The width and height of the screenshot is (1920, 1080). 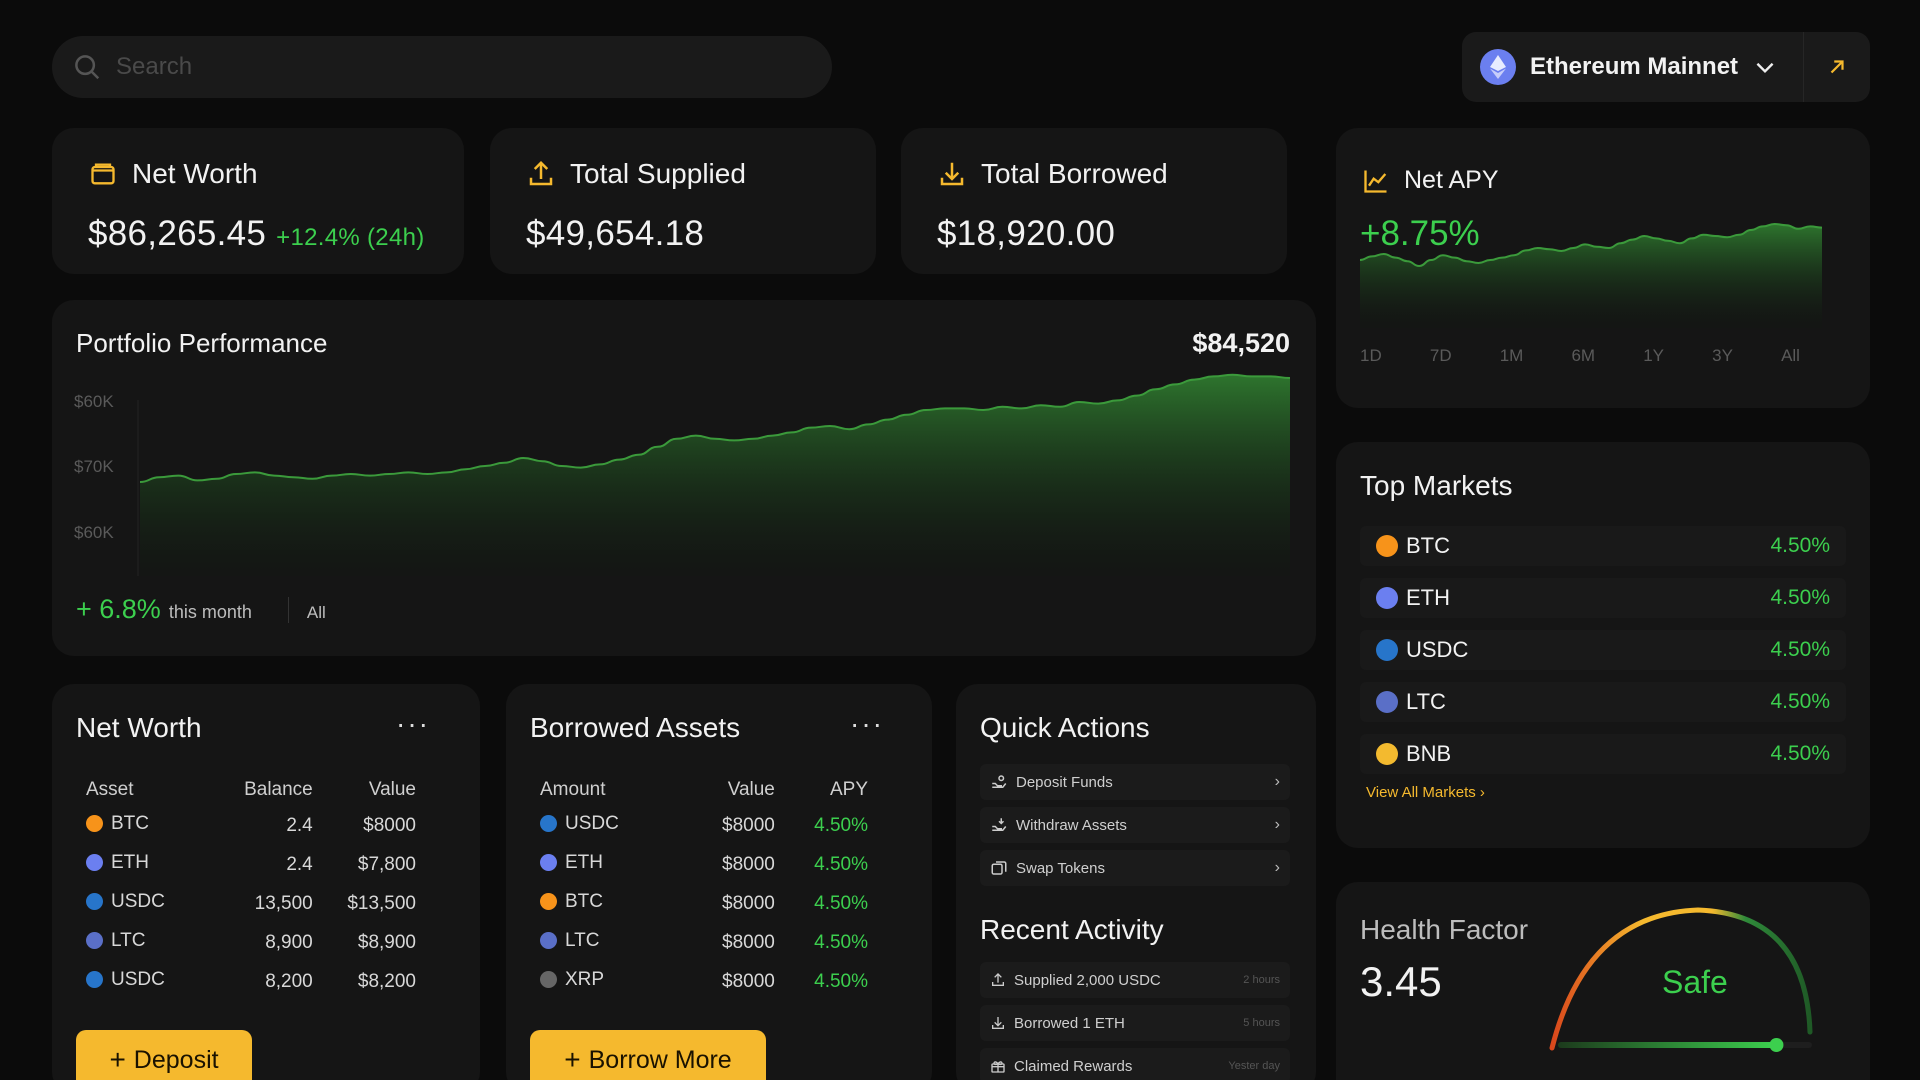 I want to click on external-link-button, so click(x=1837, y=67).